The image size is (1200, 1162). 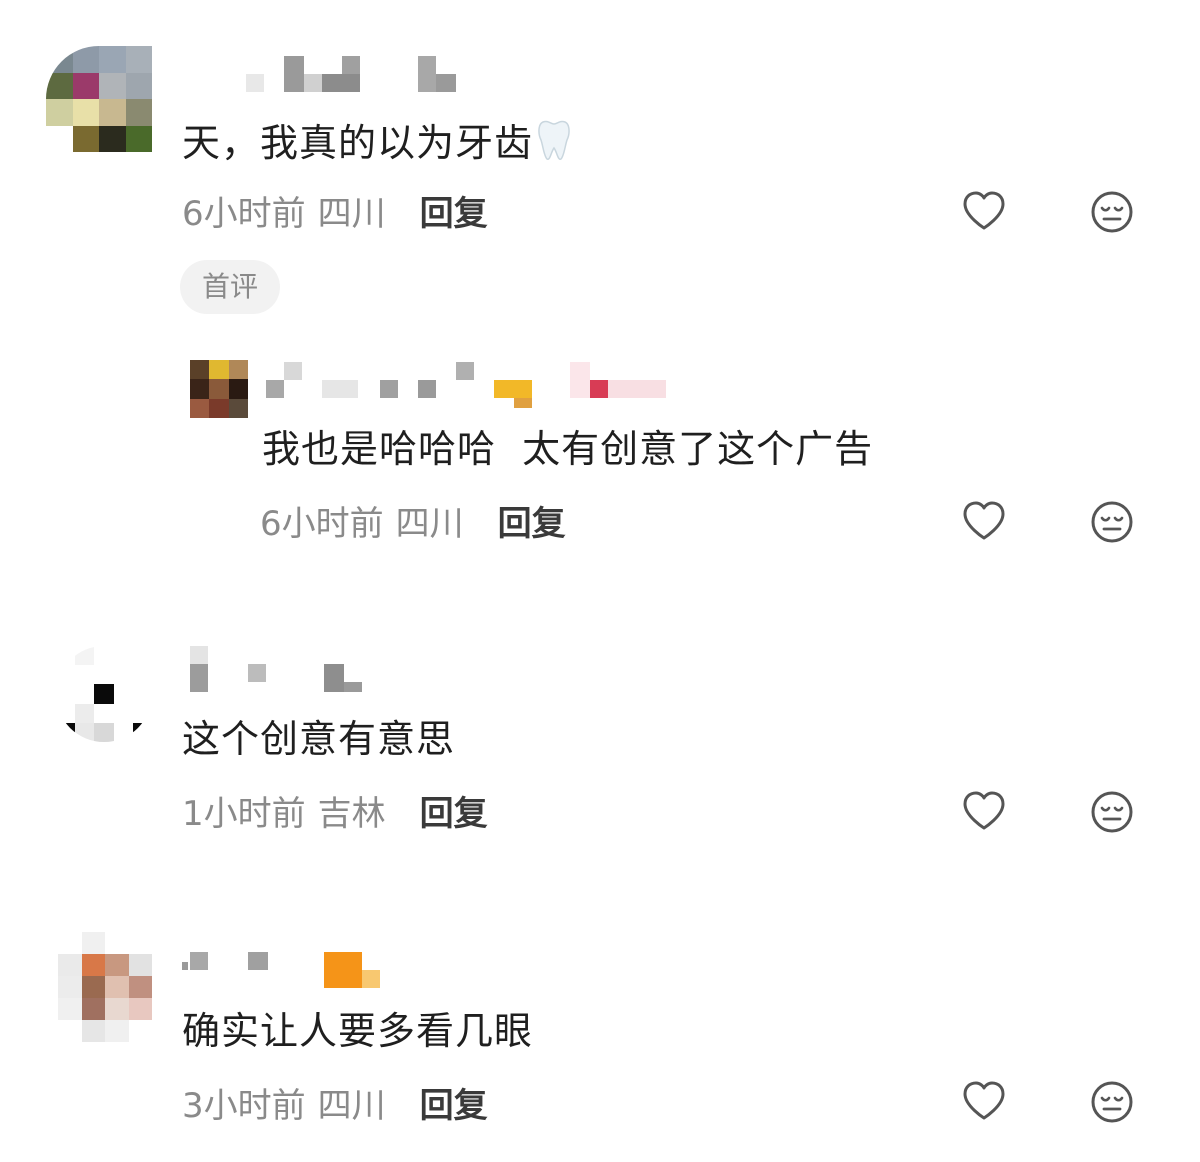 I want to click on reply-location: 四川, so click(x=429, y=524).